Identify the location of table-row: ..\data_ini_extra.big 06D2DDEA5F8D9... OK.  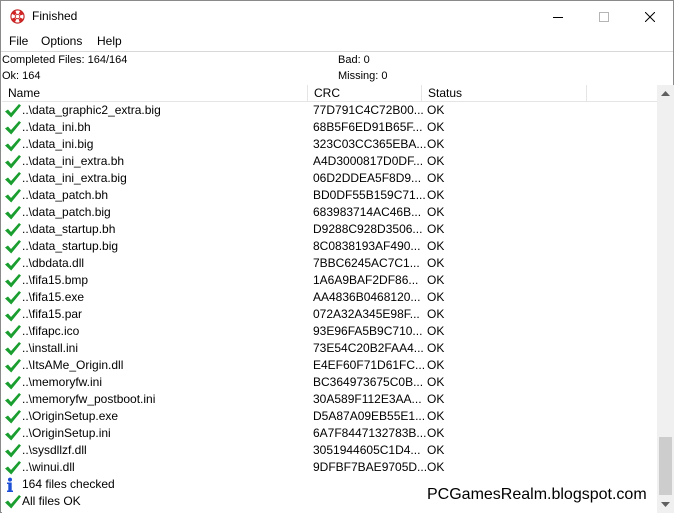
(329, 178).